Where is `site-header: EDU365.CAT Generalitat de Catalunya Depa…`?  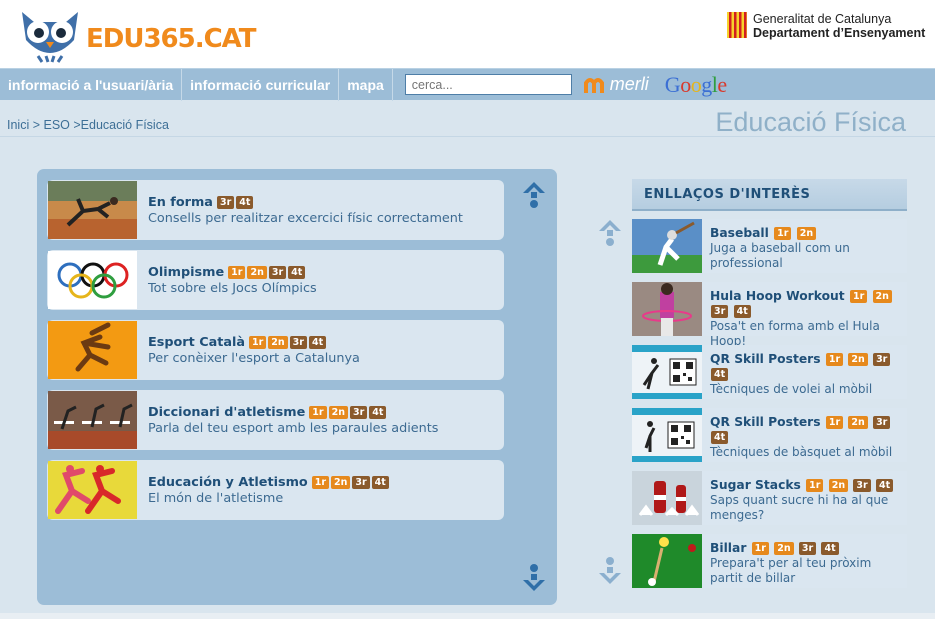 site-header: EDU365.CAT Generalitat de Catalunya Depa… is located at coordinates (467, 34).